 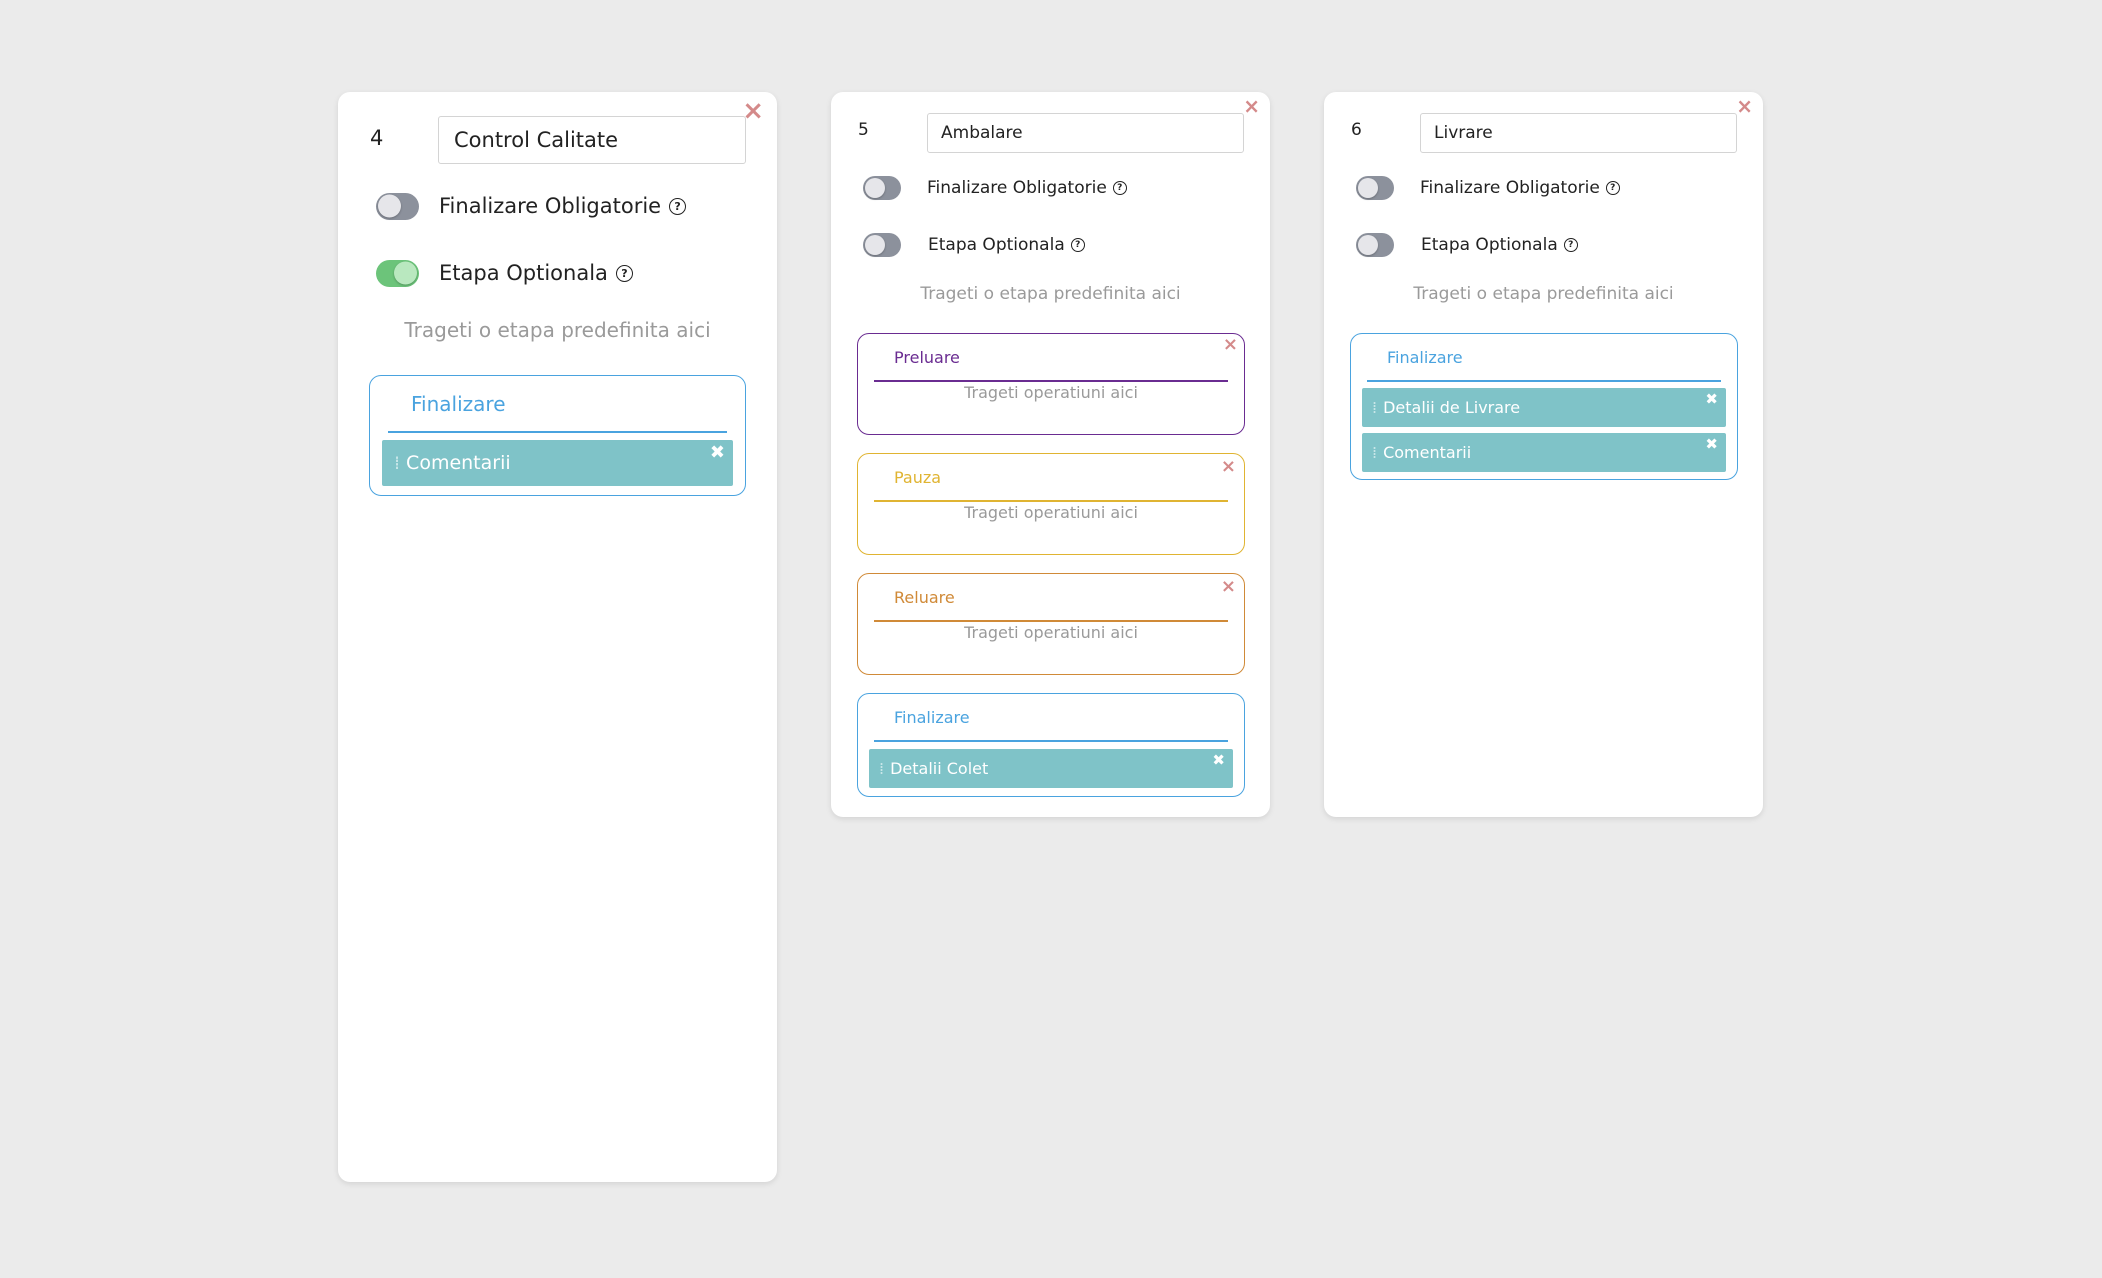 What do you see at coordinates (1051, 768) in the screenshot?
I see `operation-item: ⁞ Detalii Colet ✖` at bounding box center [1051, 768].